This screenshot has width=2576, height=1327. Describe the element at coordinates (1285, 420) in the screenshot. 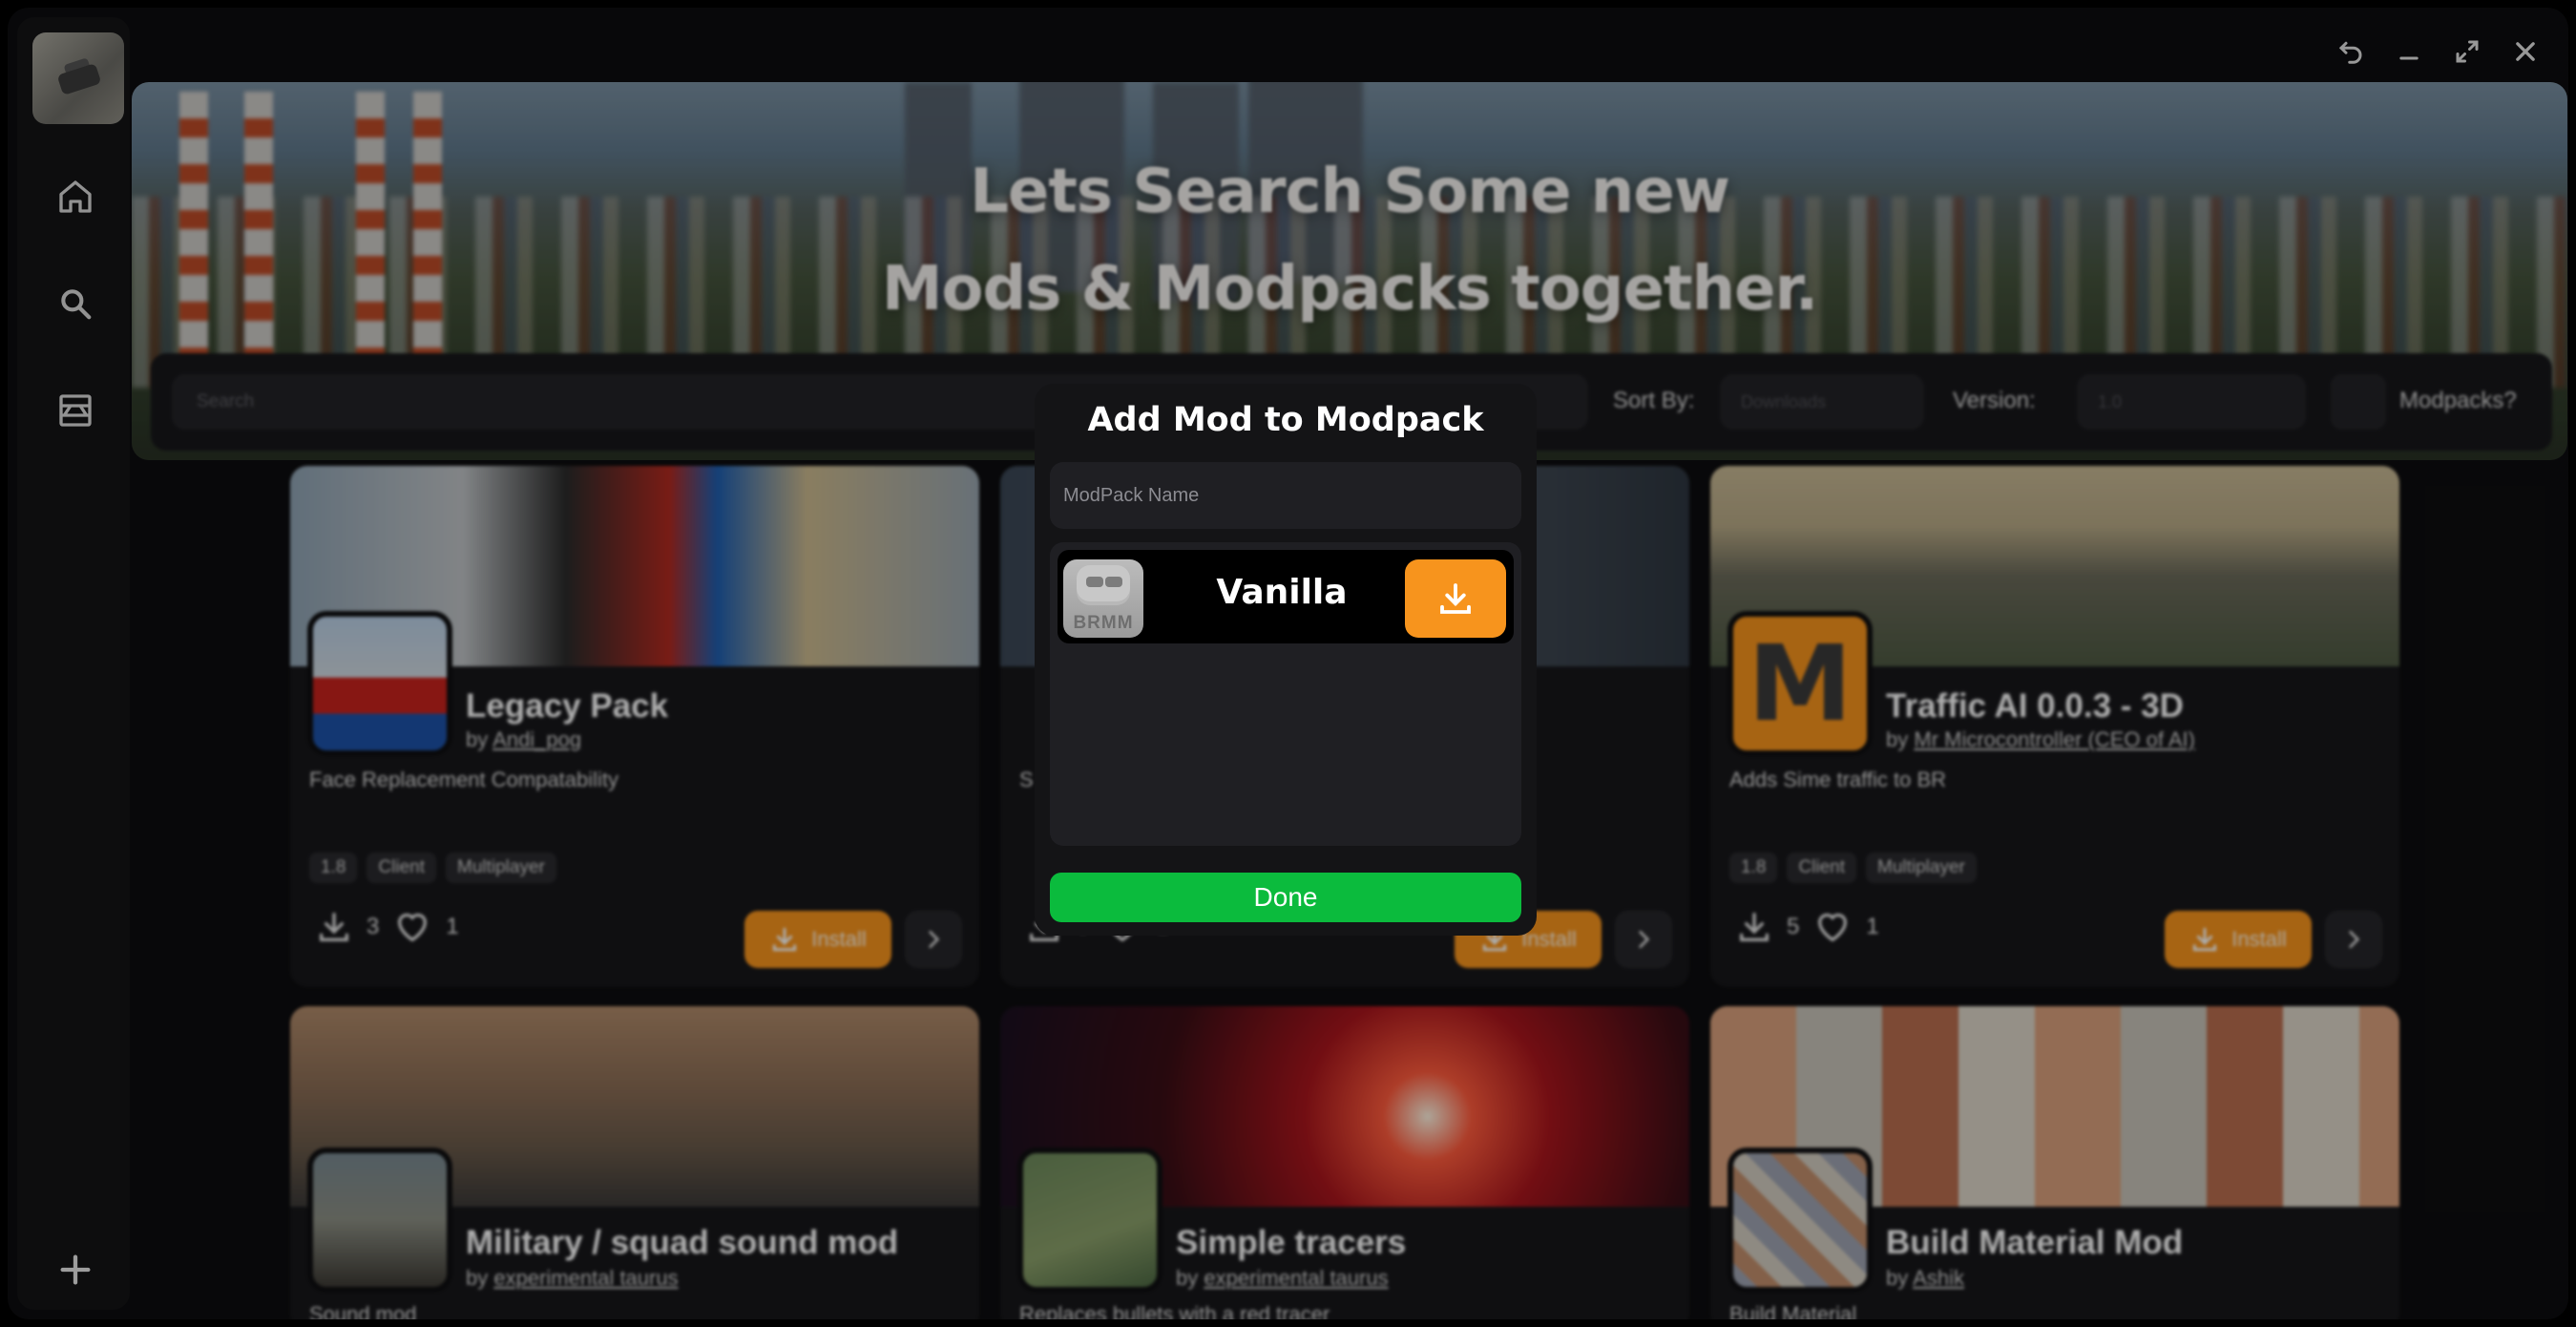

I see `dialog-title: Add Mod to Modpack` at that location.